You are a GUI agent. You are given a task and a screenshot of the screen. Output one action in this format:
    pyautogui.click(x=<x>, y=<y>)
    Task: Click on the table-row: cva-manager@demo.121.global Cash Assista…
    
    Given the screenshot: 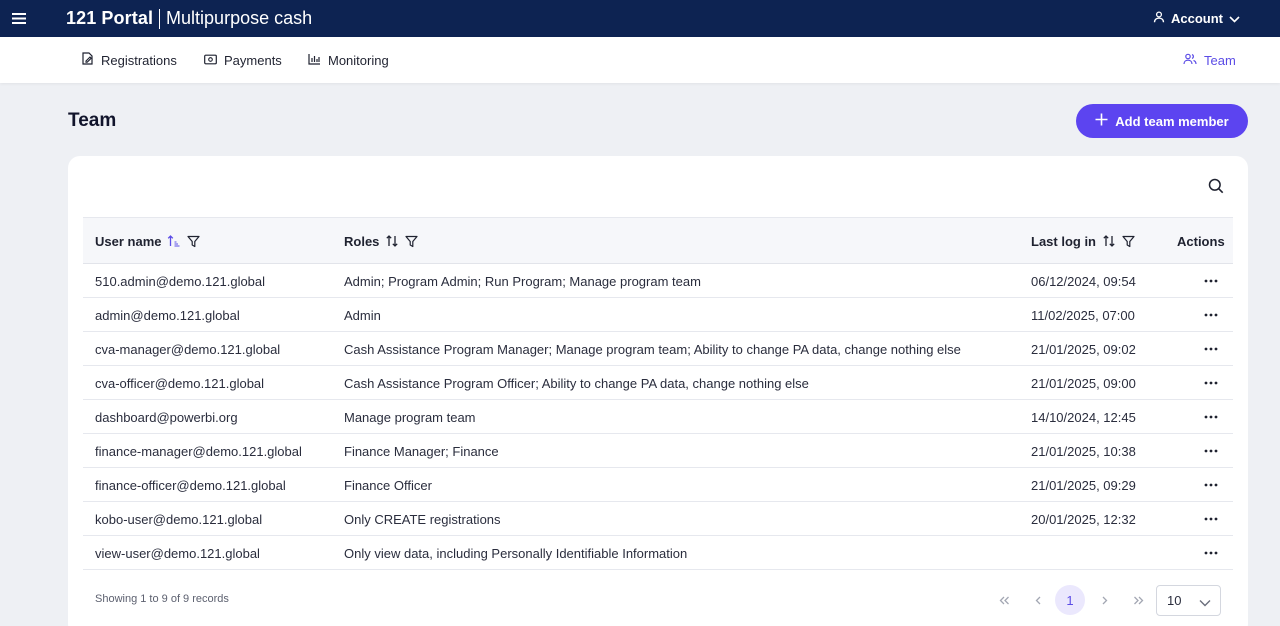 What is the action you would take?
    pyautogui.click(x=658, y=349)
    